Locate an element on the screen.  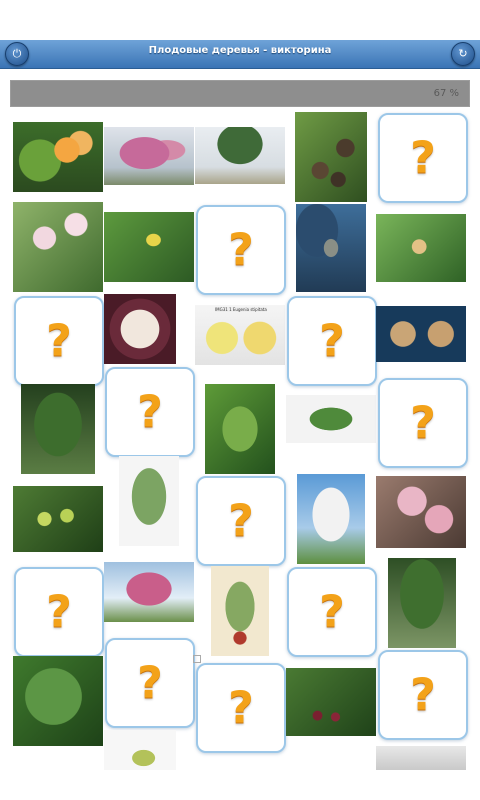
progress-bar: 67 % is located at coordinates (240, 93).